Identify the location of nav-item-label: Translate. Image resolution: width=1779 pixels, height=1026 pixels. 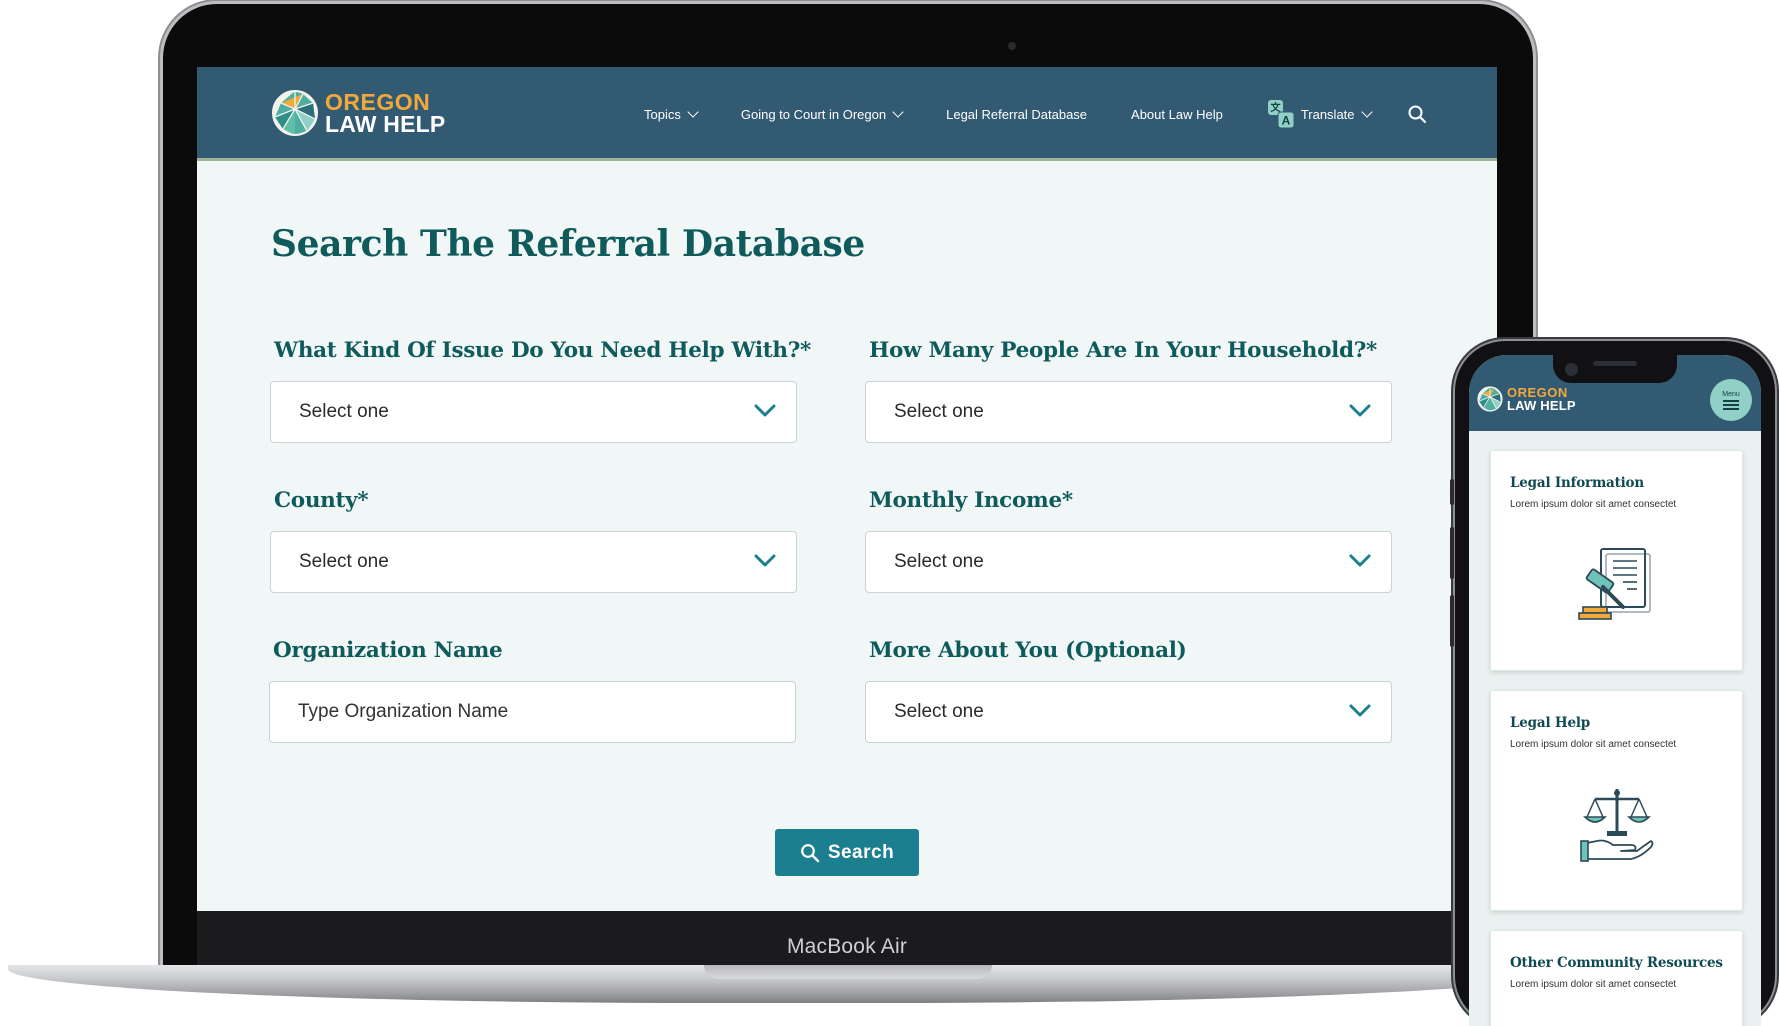
(1327, 114).